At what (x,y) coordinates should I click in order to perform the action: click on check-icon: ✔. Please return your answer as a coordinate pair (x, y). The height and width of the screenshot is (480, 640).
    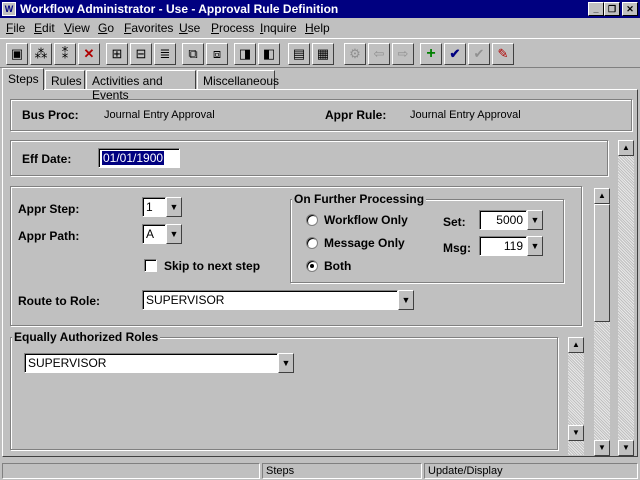
    Looking at the image, I should click on (455, 54).